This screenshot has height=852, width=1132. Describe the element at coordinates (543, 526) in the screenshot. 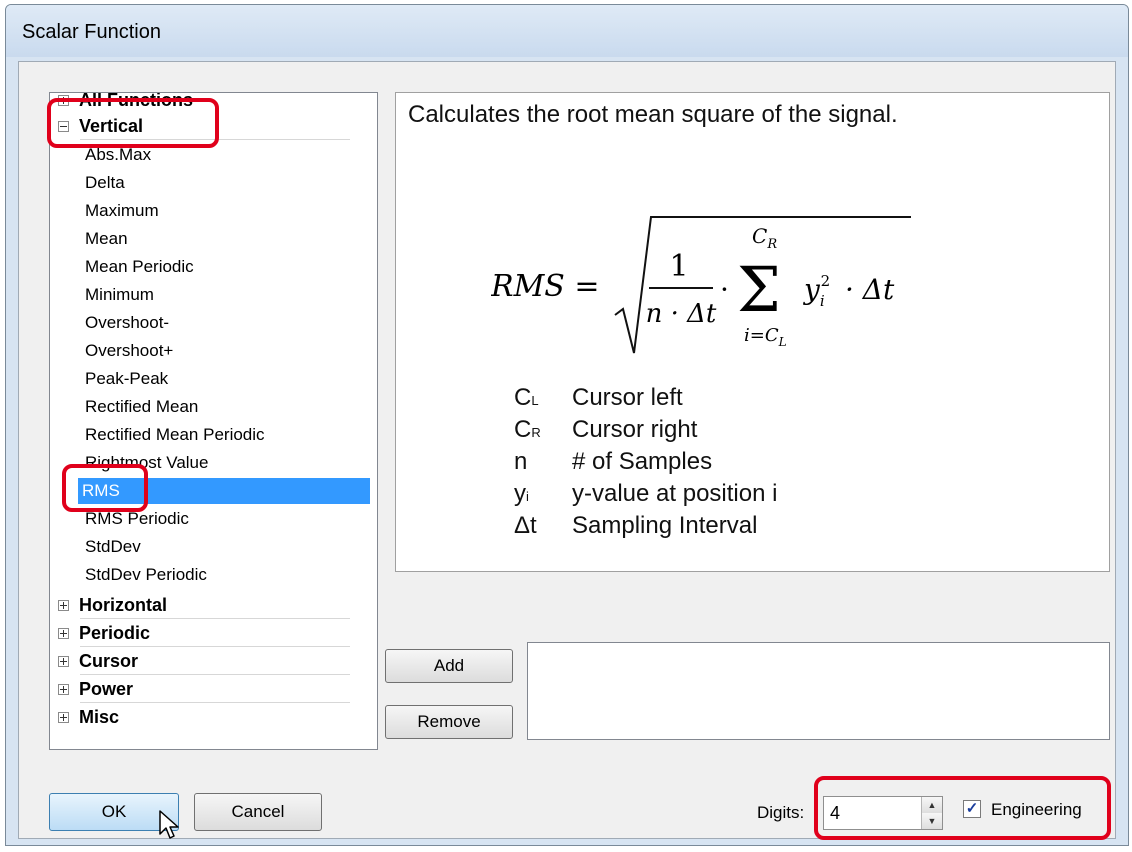

I see `legend-symbol: Δt` at that location.